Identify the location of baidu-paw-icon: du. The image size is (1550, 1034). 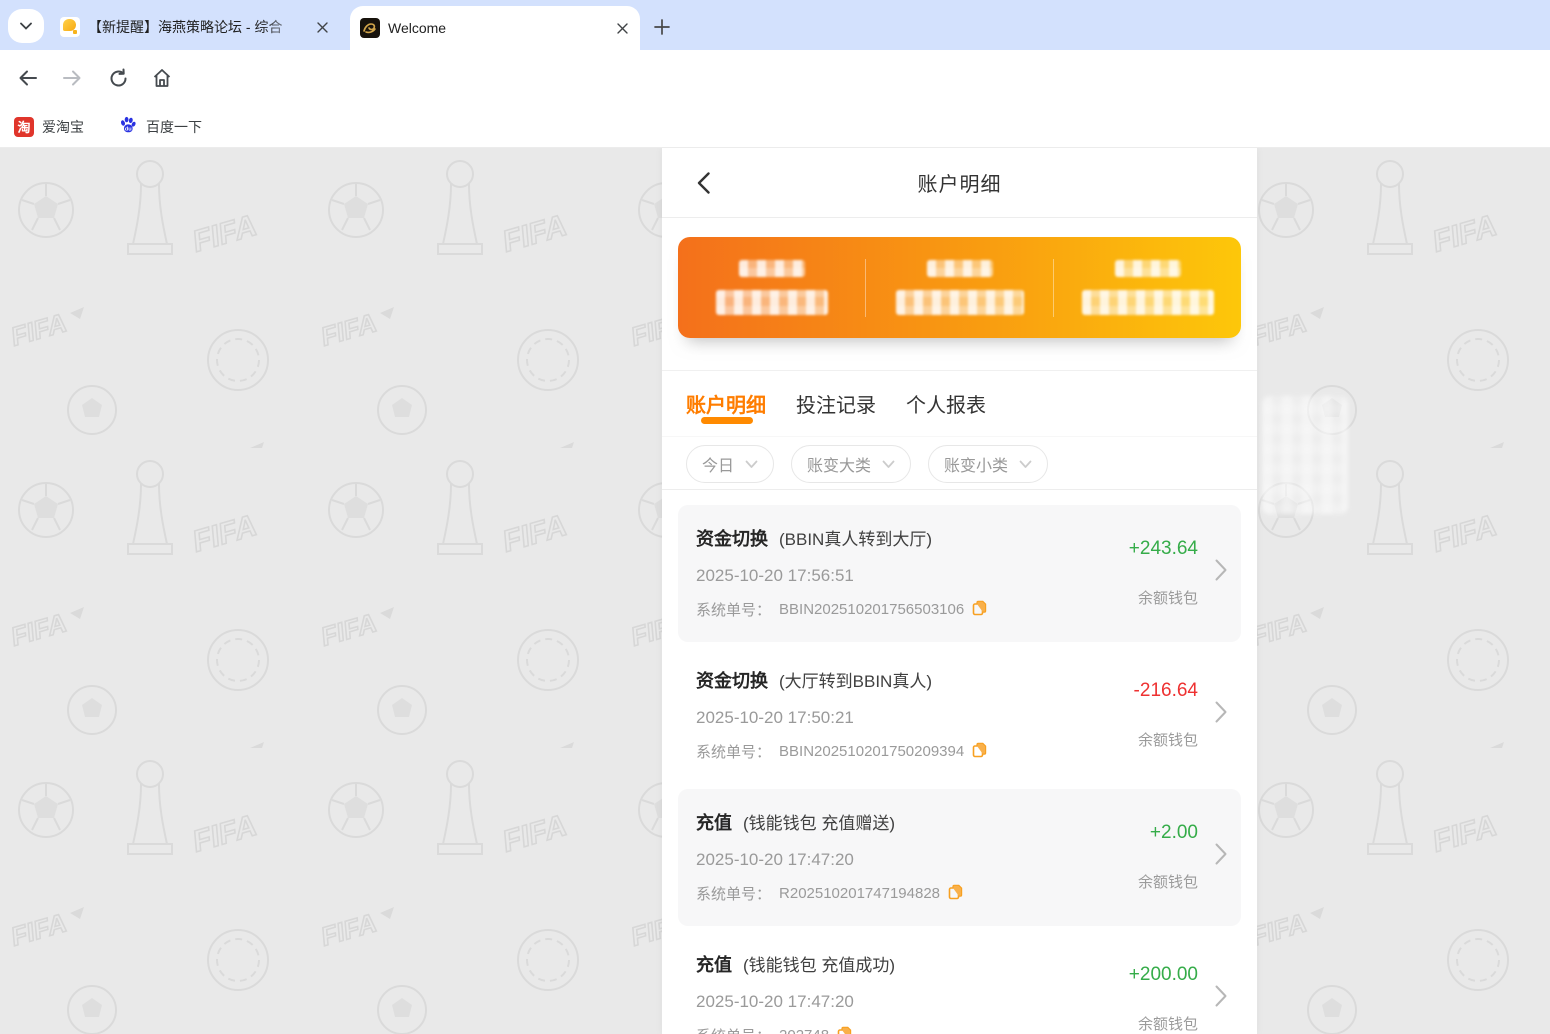
(128, 126).